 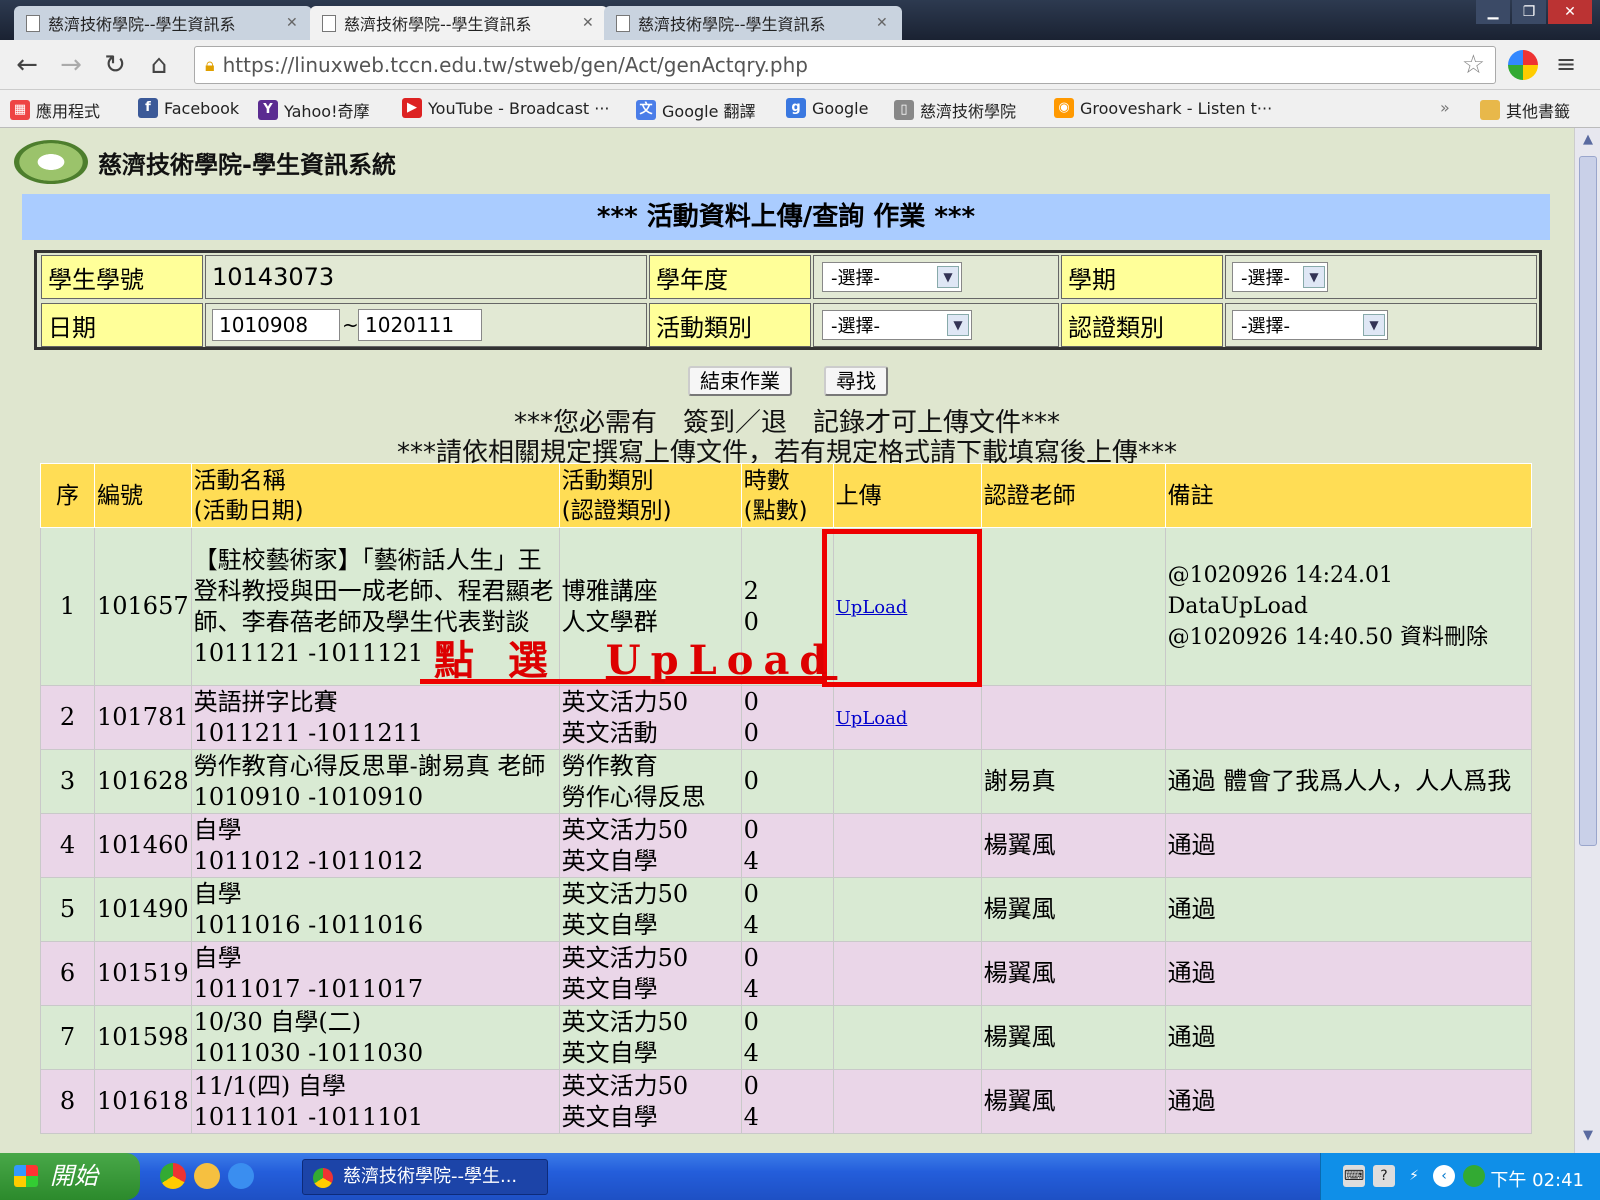 I want to click on cell-name: 英語拼字比賽 1011211 -1011211, so click(x=375, y=717).